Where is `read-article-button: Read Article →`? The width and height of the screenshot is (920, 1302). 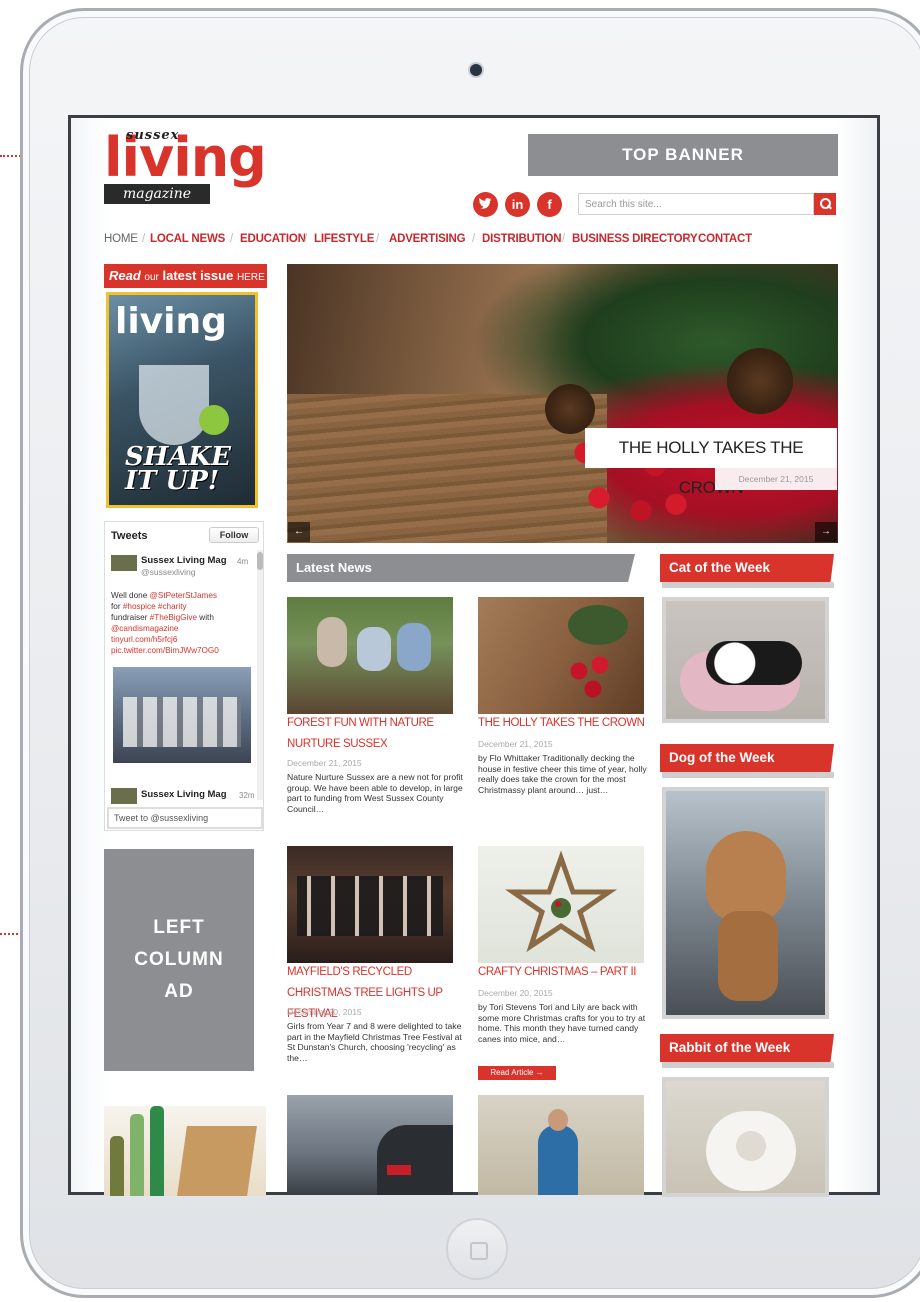 read-article-button: Read Article → is located at coordinates (517, 1073).